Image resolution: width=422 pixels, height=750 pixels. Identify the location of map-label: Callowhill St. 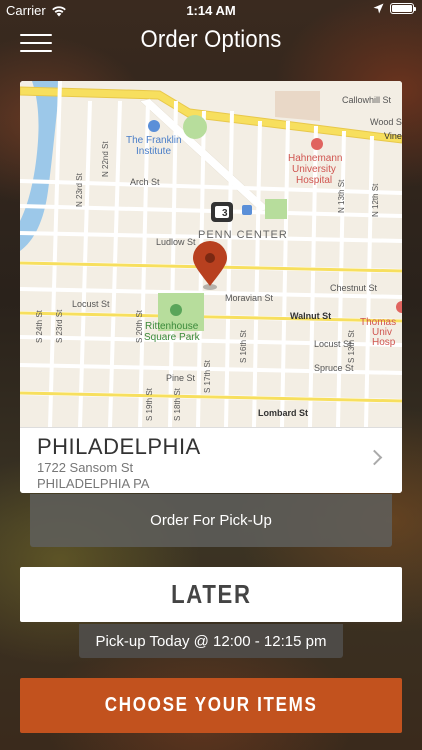
(367, 100).